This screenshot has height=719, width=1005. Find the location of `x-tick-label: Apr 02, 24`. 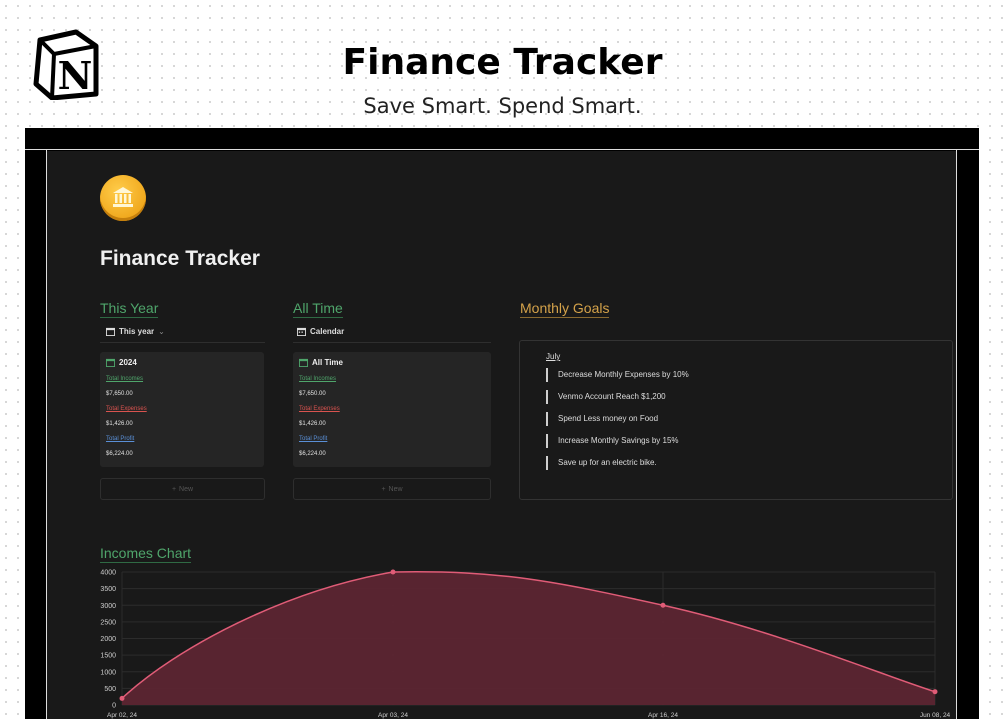

x-tick-label: Apr 02, 24 is located at coordinates (122, 715).